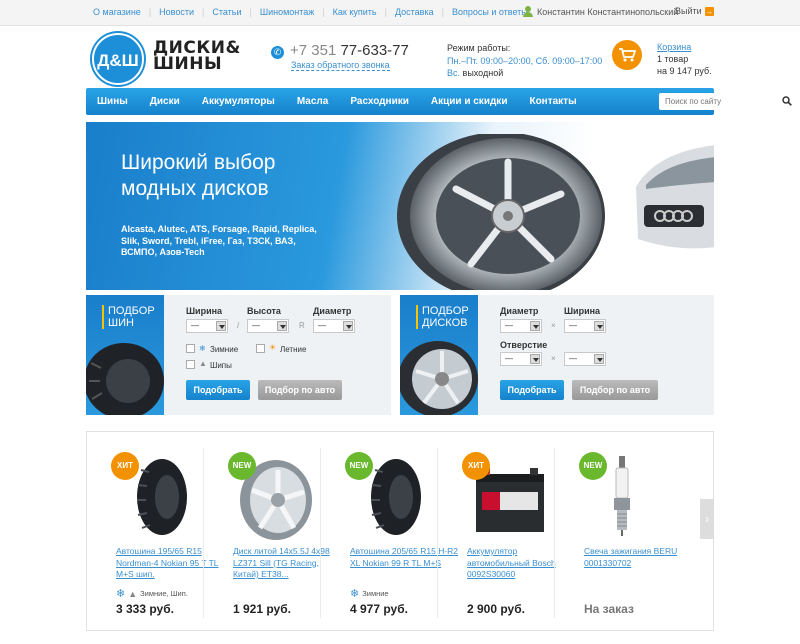 The width and height of the screenshot is (800, 644). Describe the element at coordinates (334, 326) in the screenshot. I see `tire-diameter-select: —` at that location.